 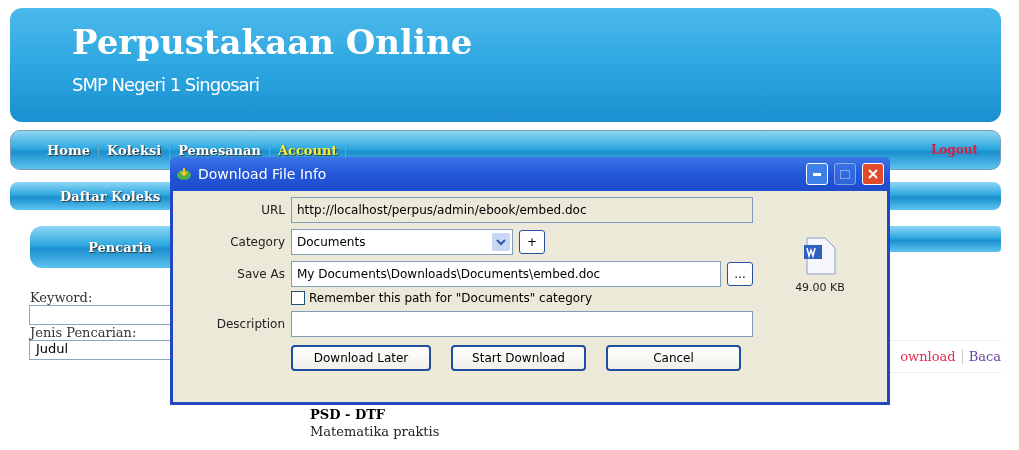 What do you see at coordinates (273, 42) in the screenshot?
I see `site-title: Perpustakaan Online` at bounding box center [273, 42].